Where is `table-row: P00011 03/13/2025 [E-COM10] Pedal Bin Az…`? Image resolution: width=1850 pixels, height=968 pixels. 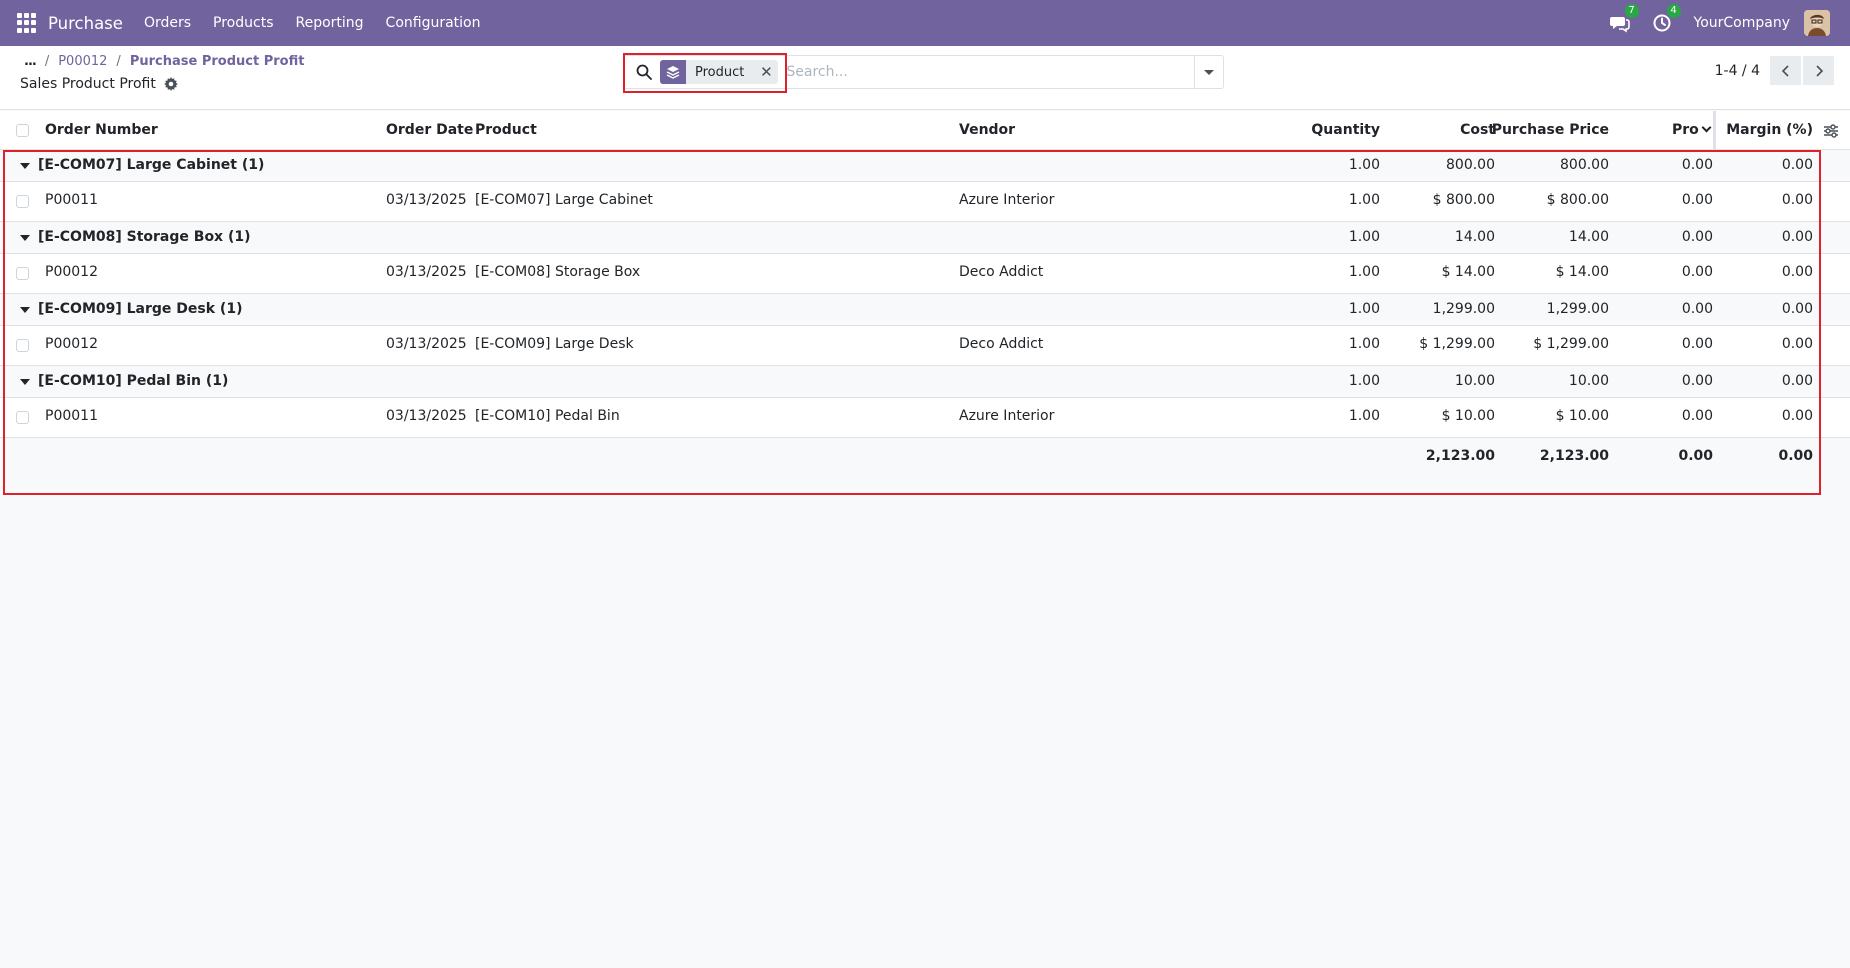
table-row: P00011 03/13/2025 [E-COM10] Pedal Bin Az… is located at coordinates (925, 418).